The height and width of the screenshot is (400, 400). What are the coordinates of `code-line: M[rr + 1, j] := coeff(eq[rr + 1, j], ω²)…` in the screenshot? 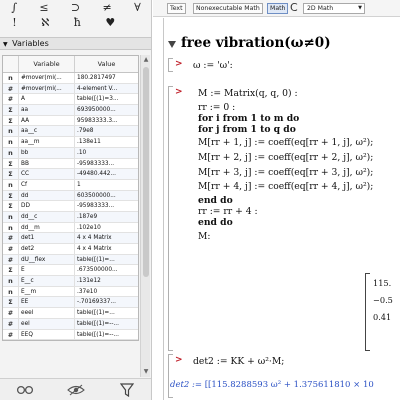 It's located at (285, 142).